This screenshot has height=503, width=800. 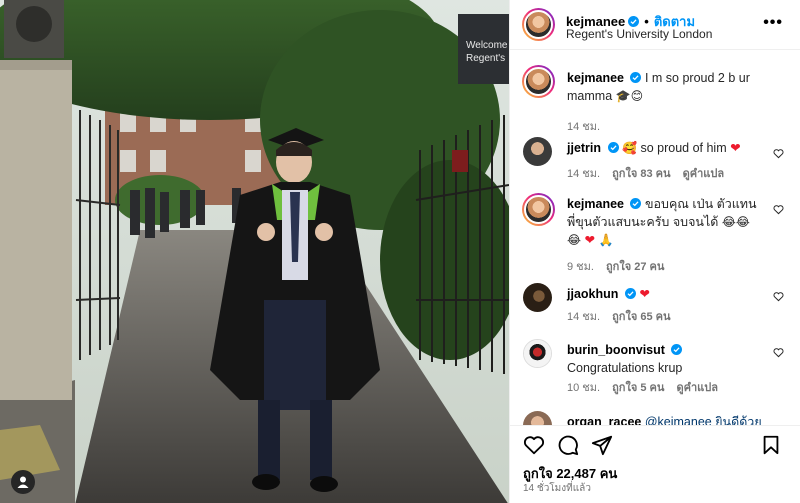 What do you see at coordinates (584, 148) in the screenshot?
I see `comment-username: jjetrin` at bounding box center [584, 148].